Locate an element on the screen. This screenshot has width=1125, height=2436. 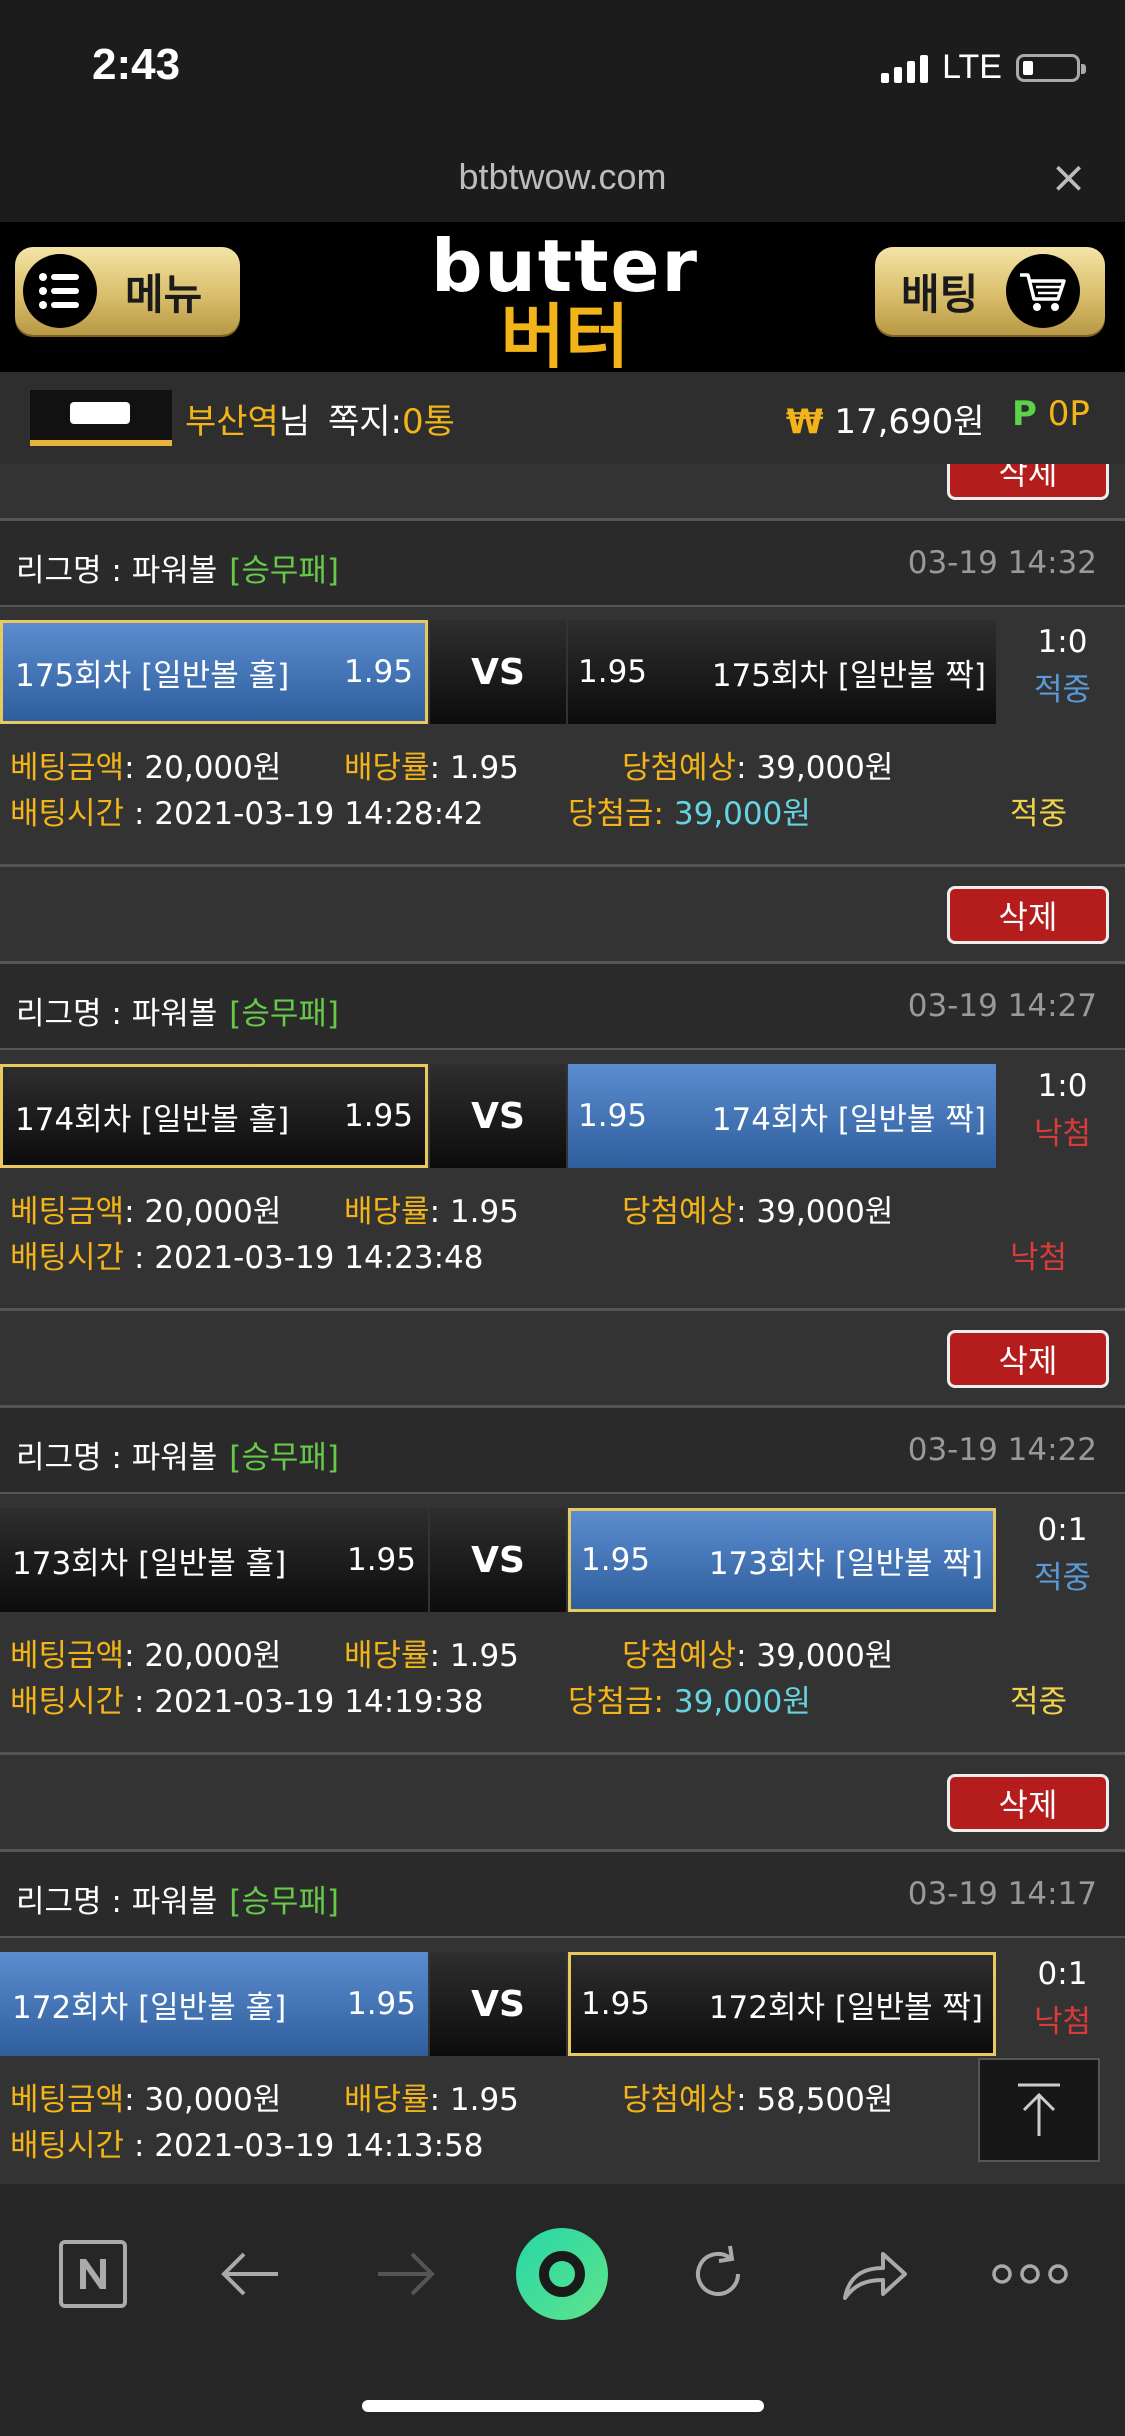
points-value: 0P is located at coordinates (1068, 414).